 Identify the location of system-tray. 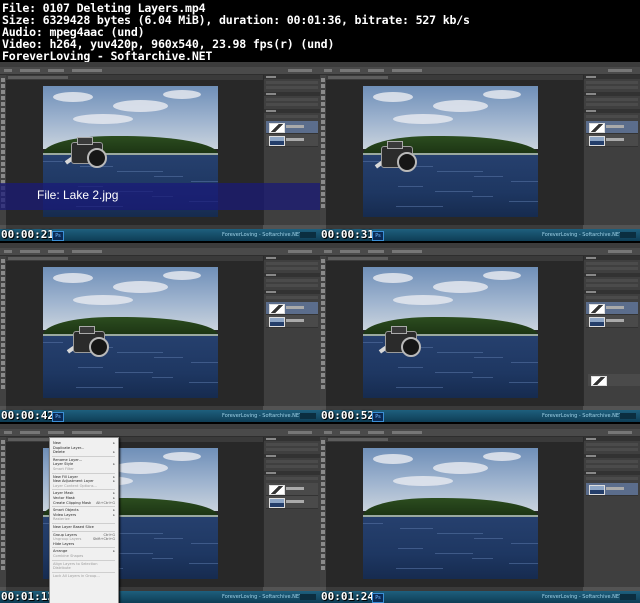
(308, 235).